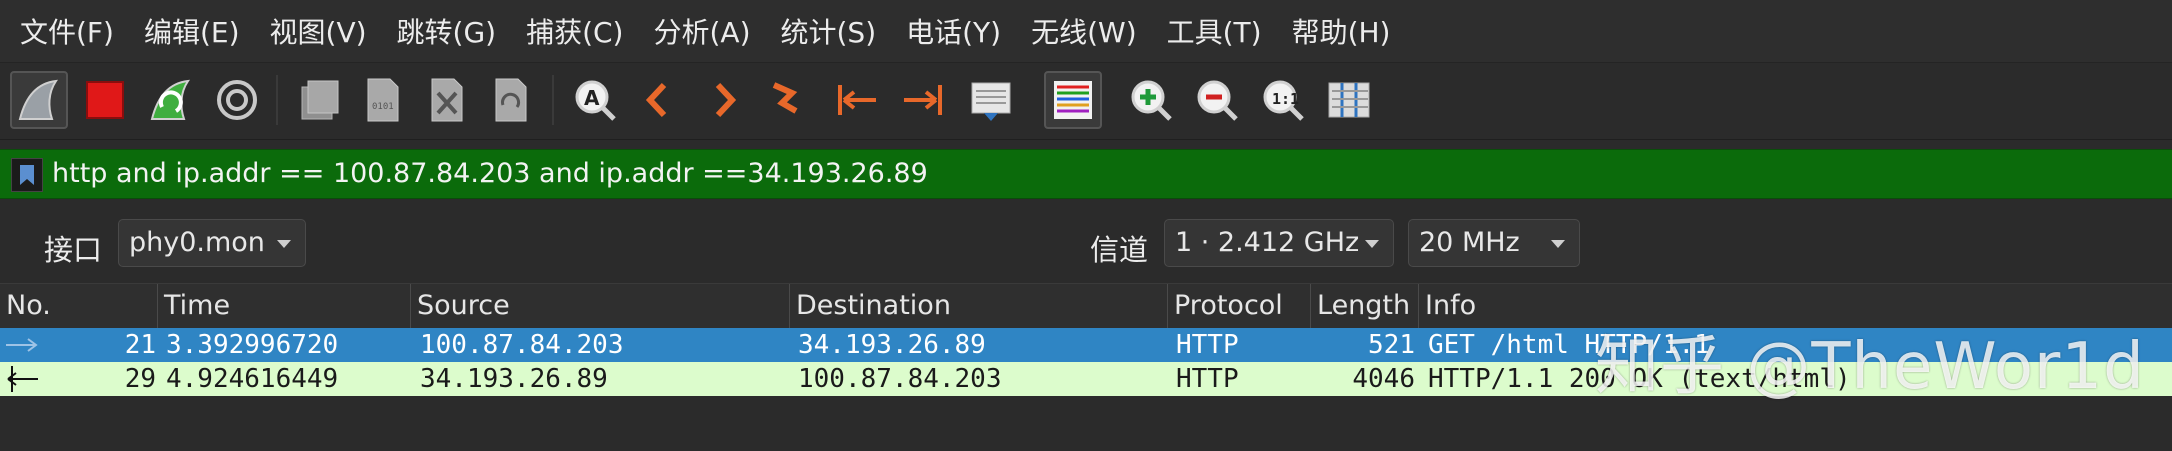 The height and width of the screenshot is (451, 2172). What do you see at coordinates (197, 242) in the screenshot?
I see `interface-select-value: phy0.mon` at bounding box center [197, 242].